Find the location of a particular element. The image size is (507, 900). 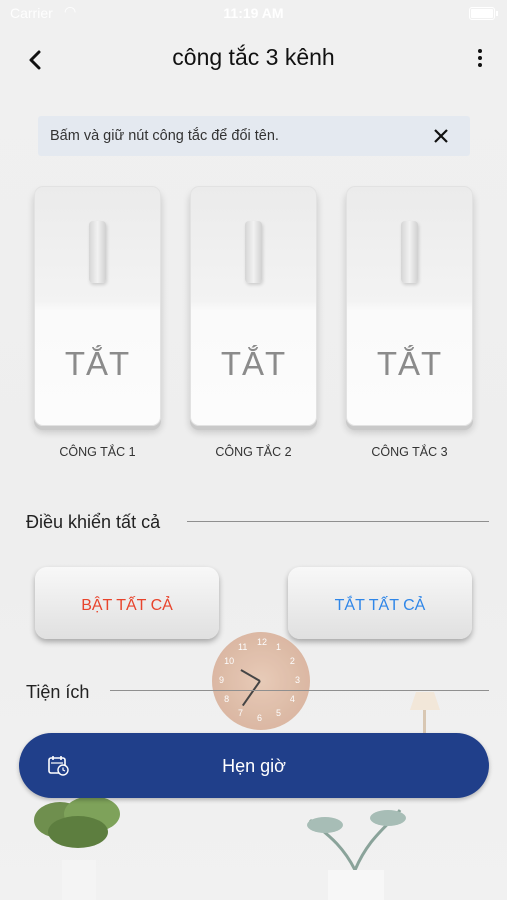

switch-3: TẮT is located at coordinates (409, 308).